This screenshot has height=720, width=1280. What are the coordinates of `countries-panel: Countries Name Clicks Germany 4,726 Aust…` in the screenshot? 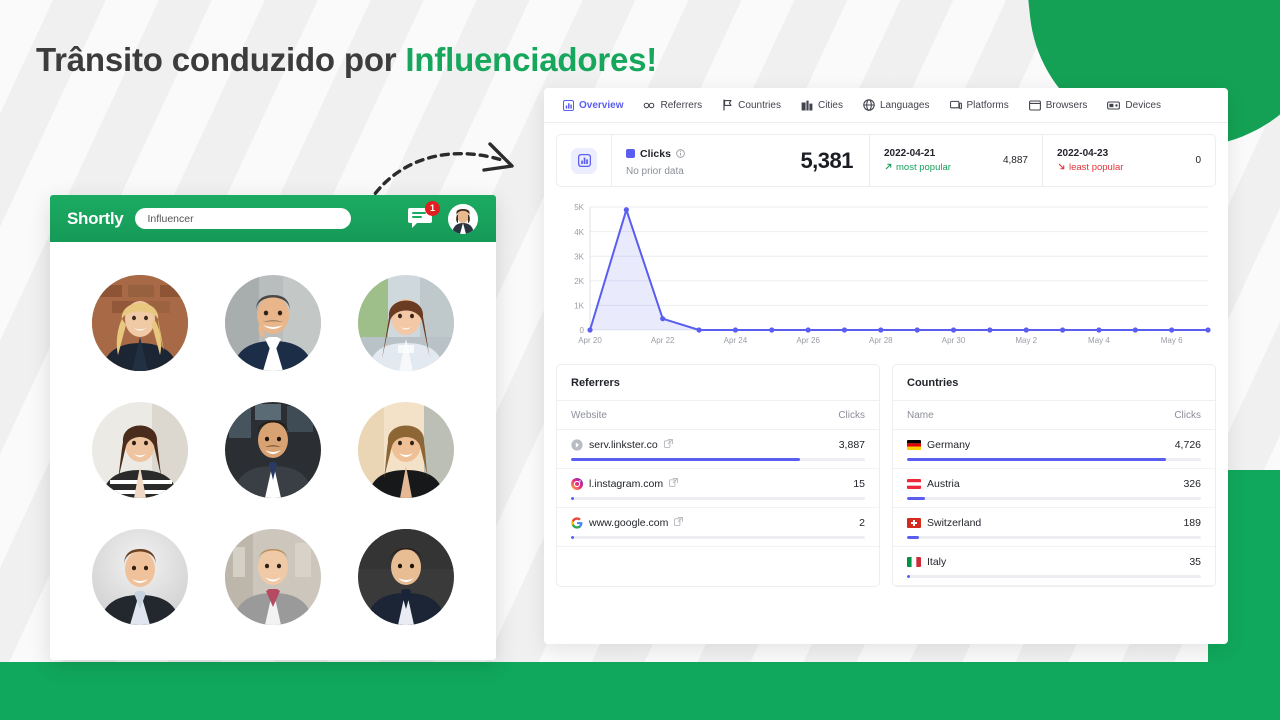 It's located at (1054, 475).